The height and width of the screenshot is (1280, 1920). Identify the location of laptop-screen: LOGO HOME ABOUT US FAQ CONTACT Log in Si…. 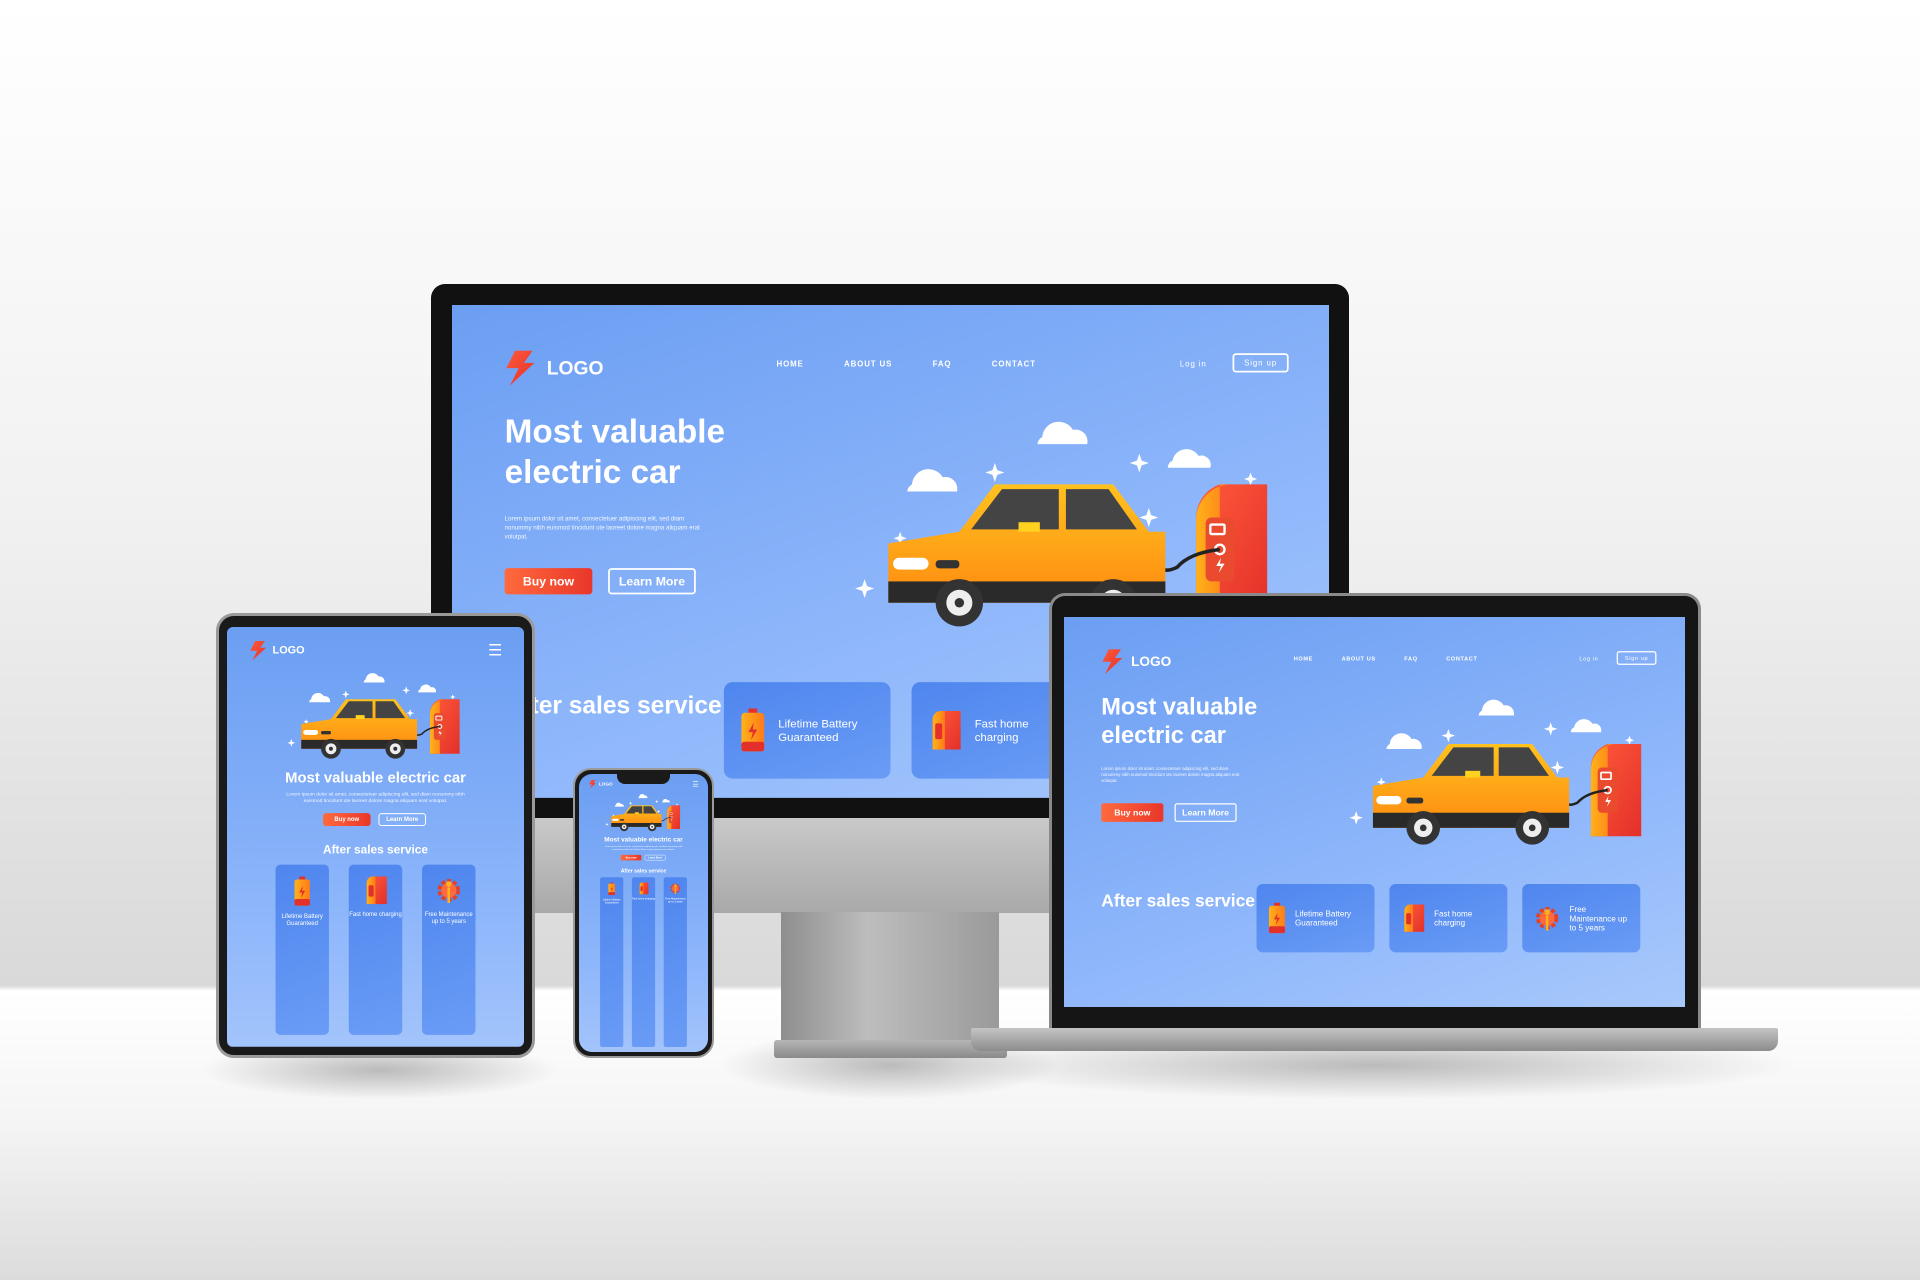
(1374, 812).